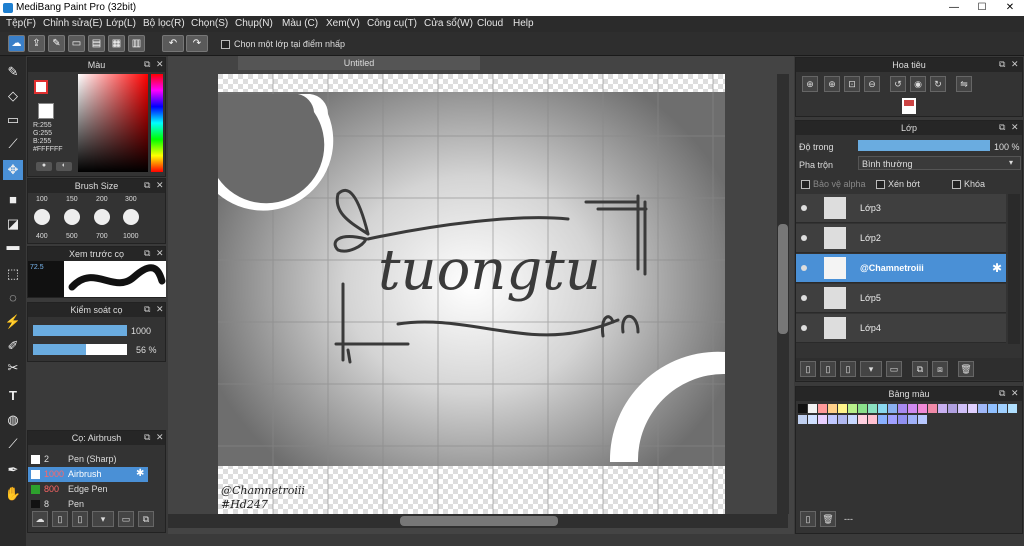 Image resolution: width=1024 pixels, height=546 pixels. Describe the element at coordinates (982, 8) in the screenshot. I see `maximize-button: ☐` at that location.